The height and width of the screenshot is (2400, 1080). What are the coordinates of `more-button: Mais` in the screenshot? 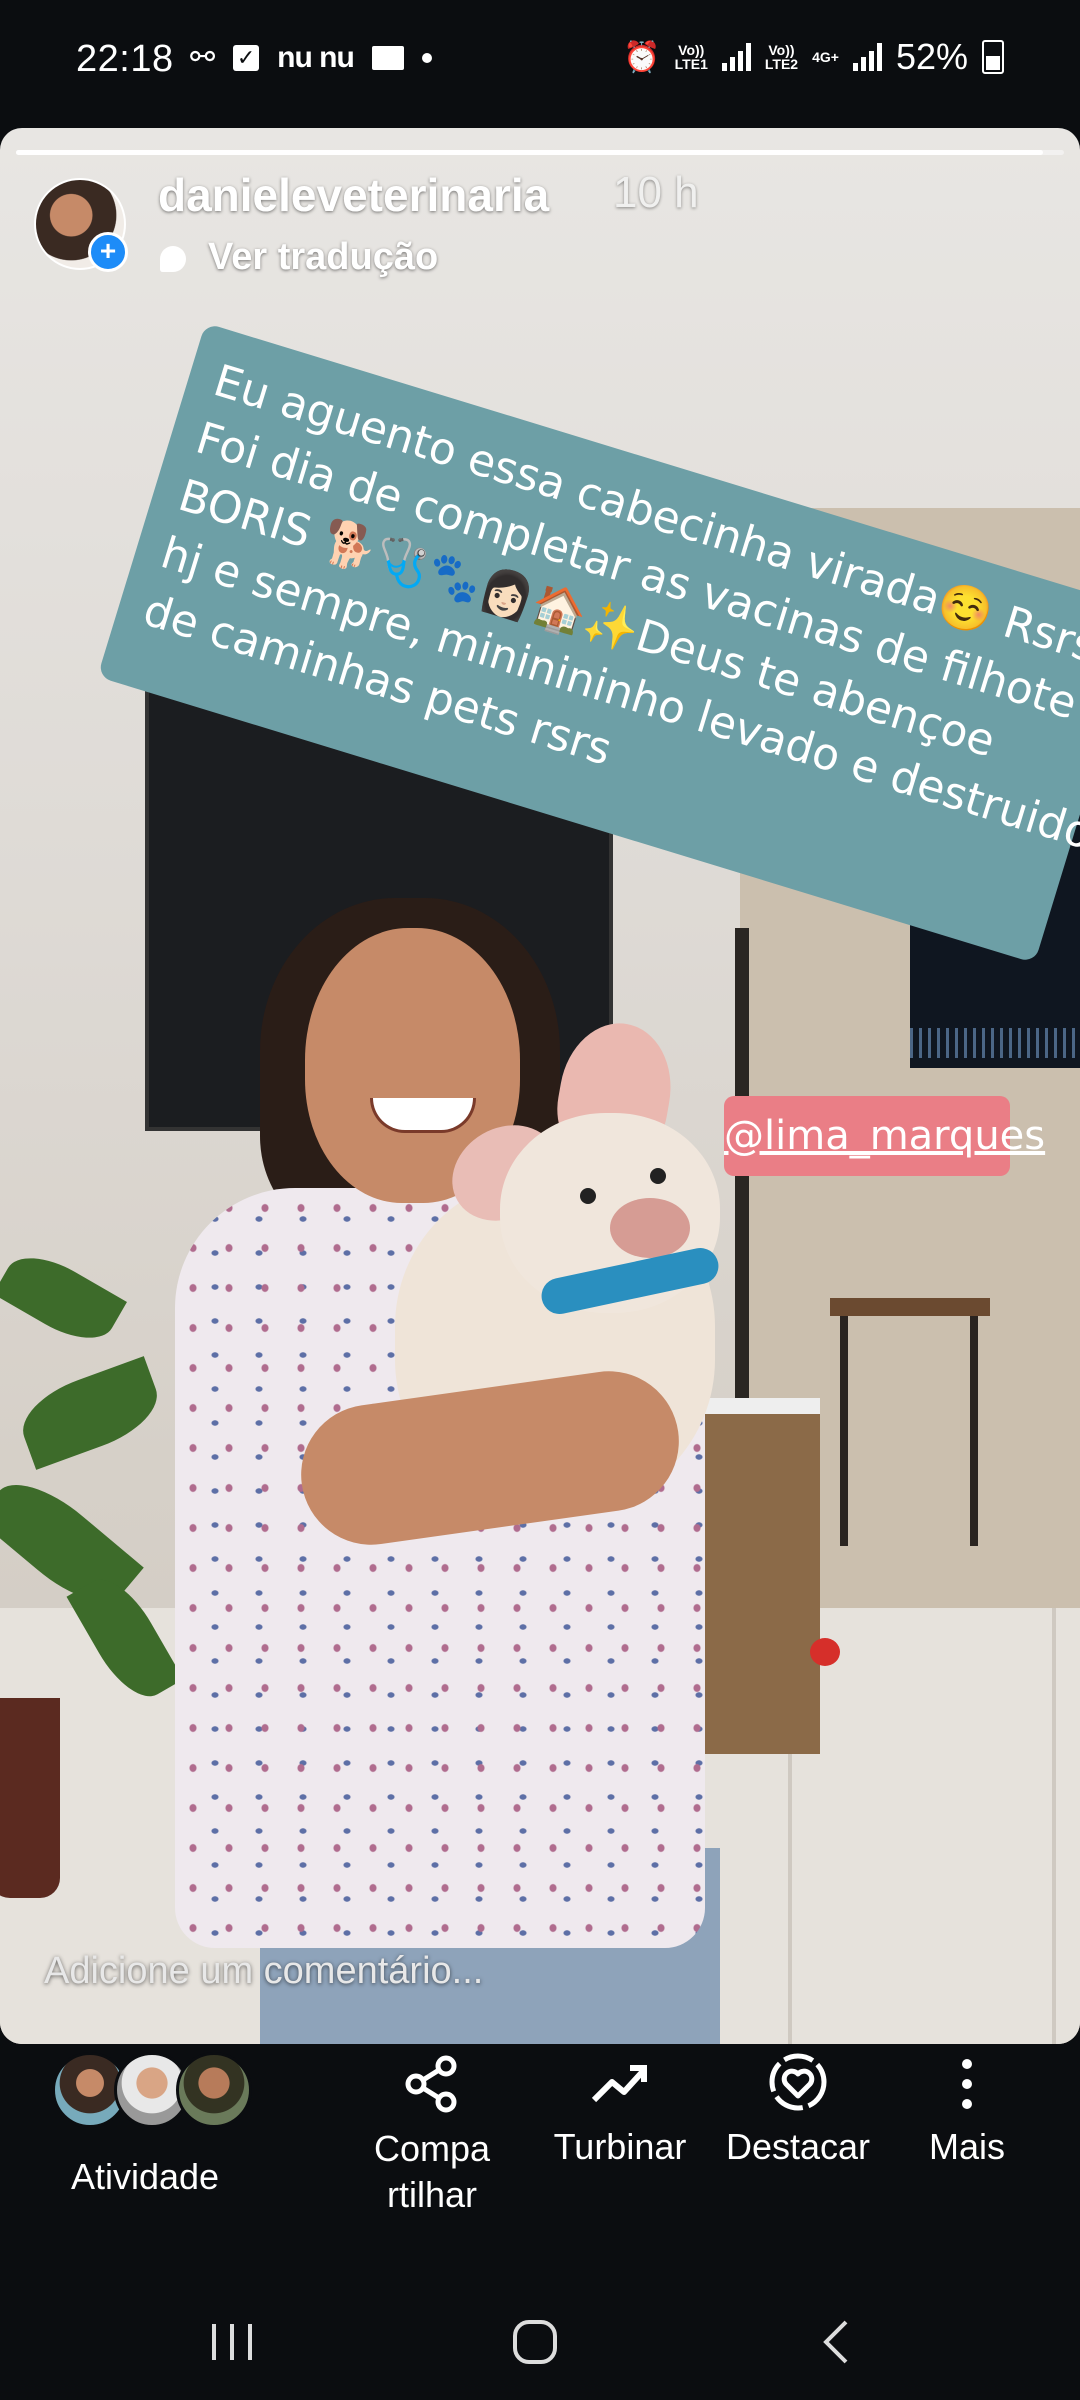 It's located at (967, 2147).